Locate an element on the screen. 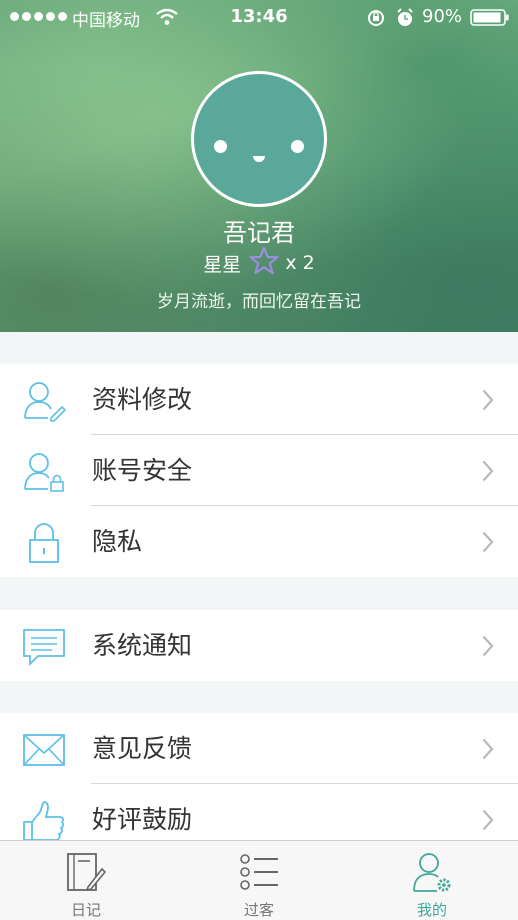 The width and height of the screenshot is (518, 920). tab-label: 我的 is located at coordinates (431, 910).